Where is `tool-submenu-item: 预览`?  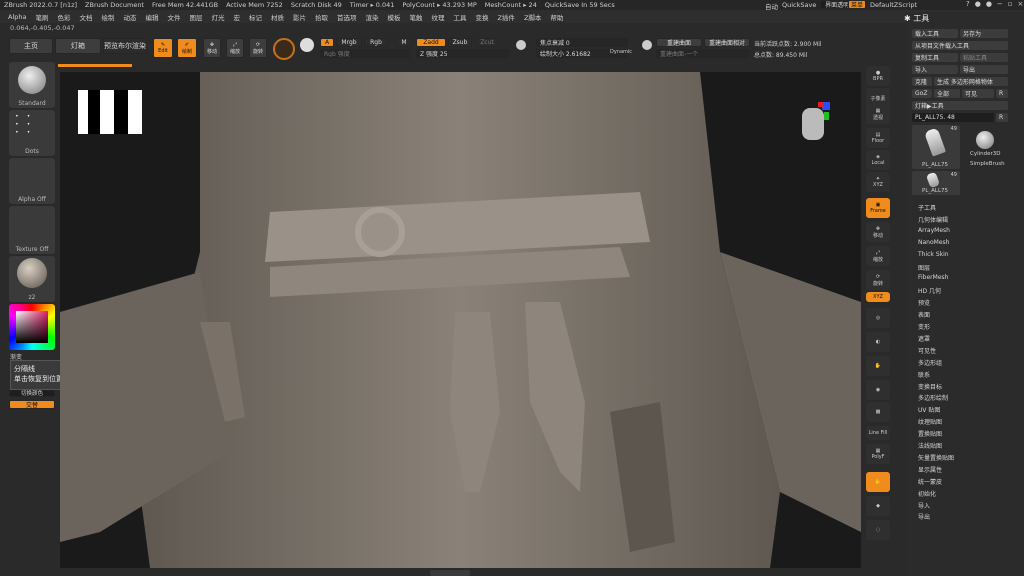 tool-submenu-item: 预览 is located at coordinates (924, 302).